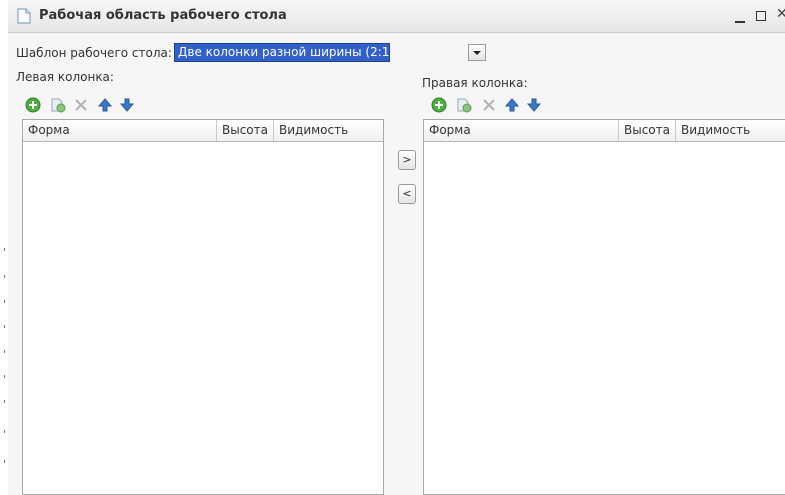 Image resolution: width=785 pixels, height=495 pixels. What do you see at coordinates (282, 52) in the screenshot?
I see `template-select: Две колонки разной ширины (2:1)` at bounding box center [282, 52].